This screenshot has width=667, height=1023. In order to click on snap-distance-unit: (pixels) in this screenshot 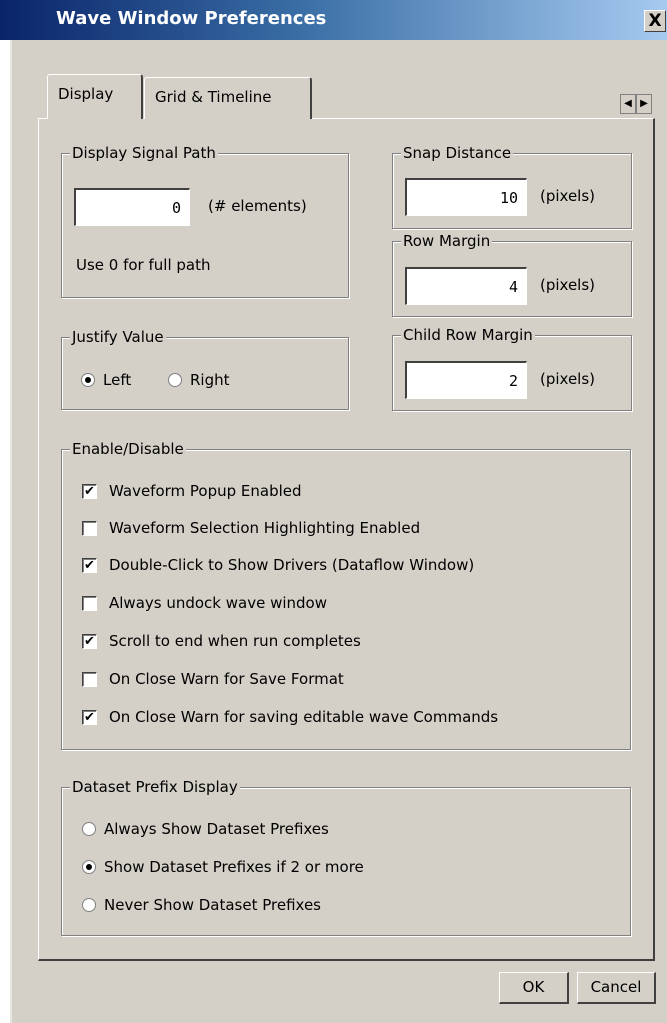, I will do `click(568, 196)`.